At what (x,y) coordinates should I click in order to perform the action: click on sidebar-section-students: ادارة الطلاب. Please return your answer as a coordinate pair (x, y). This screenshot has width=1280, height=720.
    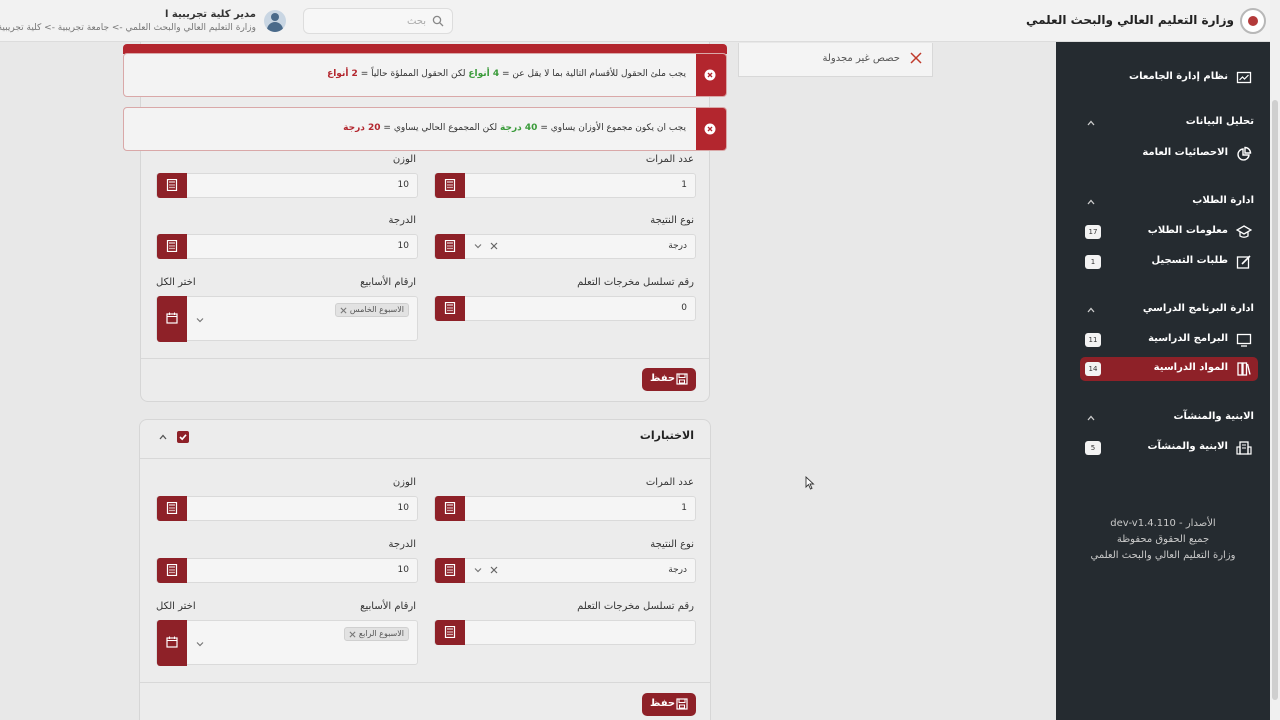
    Looking at the image, I should click on (1169, 202).